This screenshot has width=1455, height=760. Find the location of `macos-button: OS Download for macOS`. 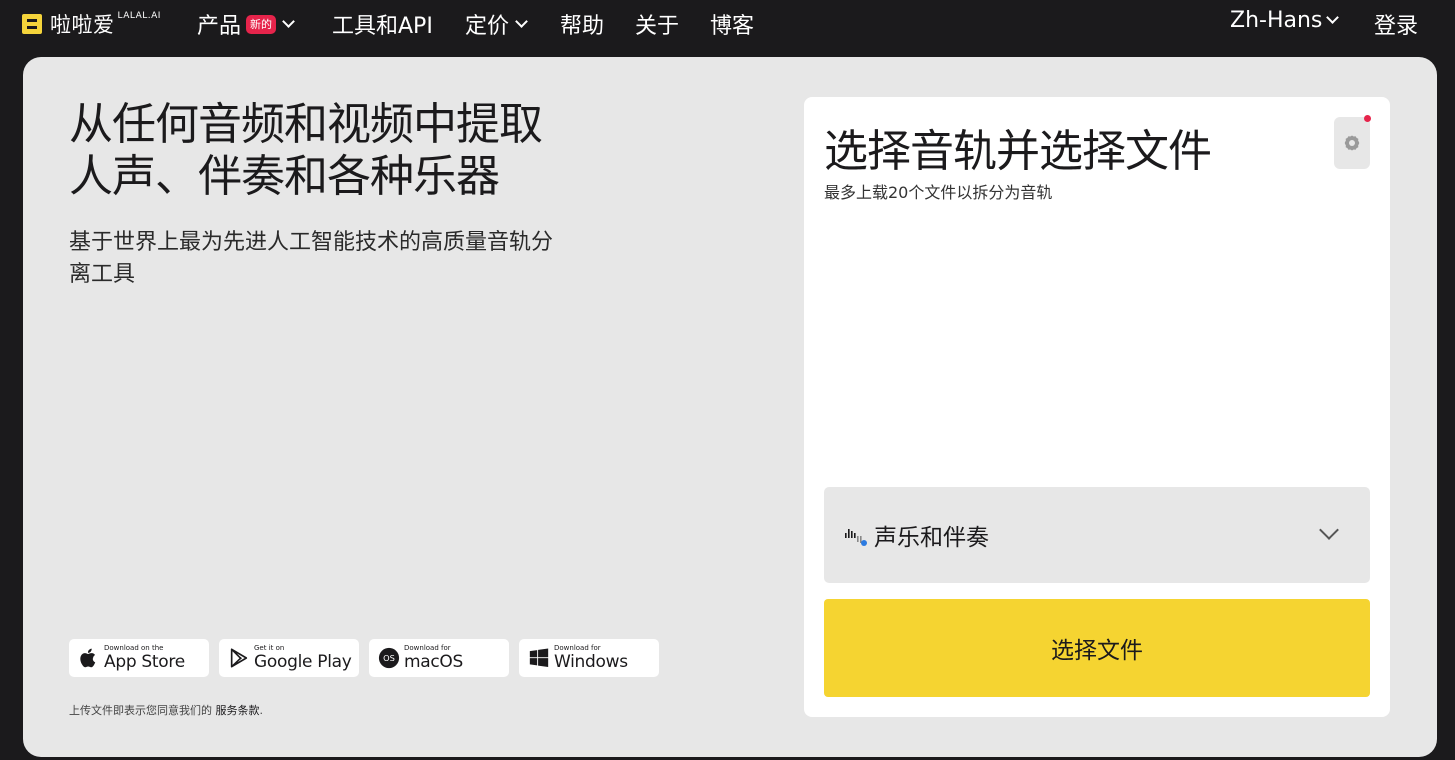

macos-button: OS Download for macOS is located at coordinates (439, 658).